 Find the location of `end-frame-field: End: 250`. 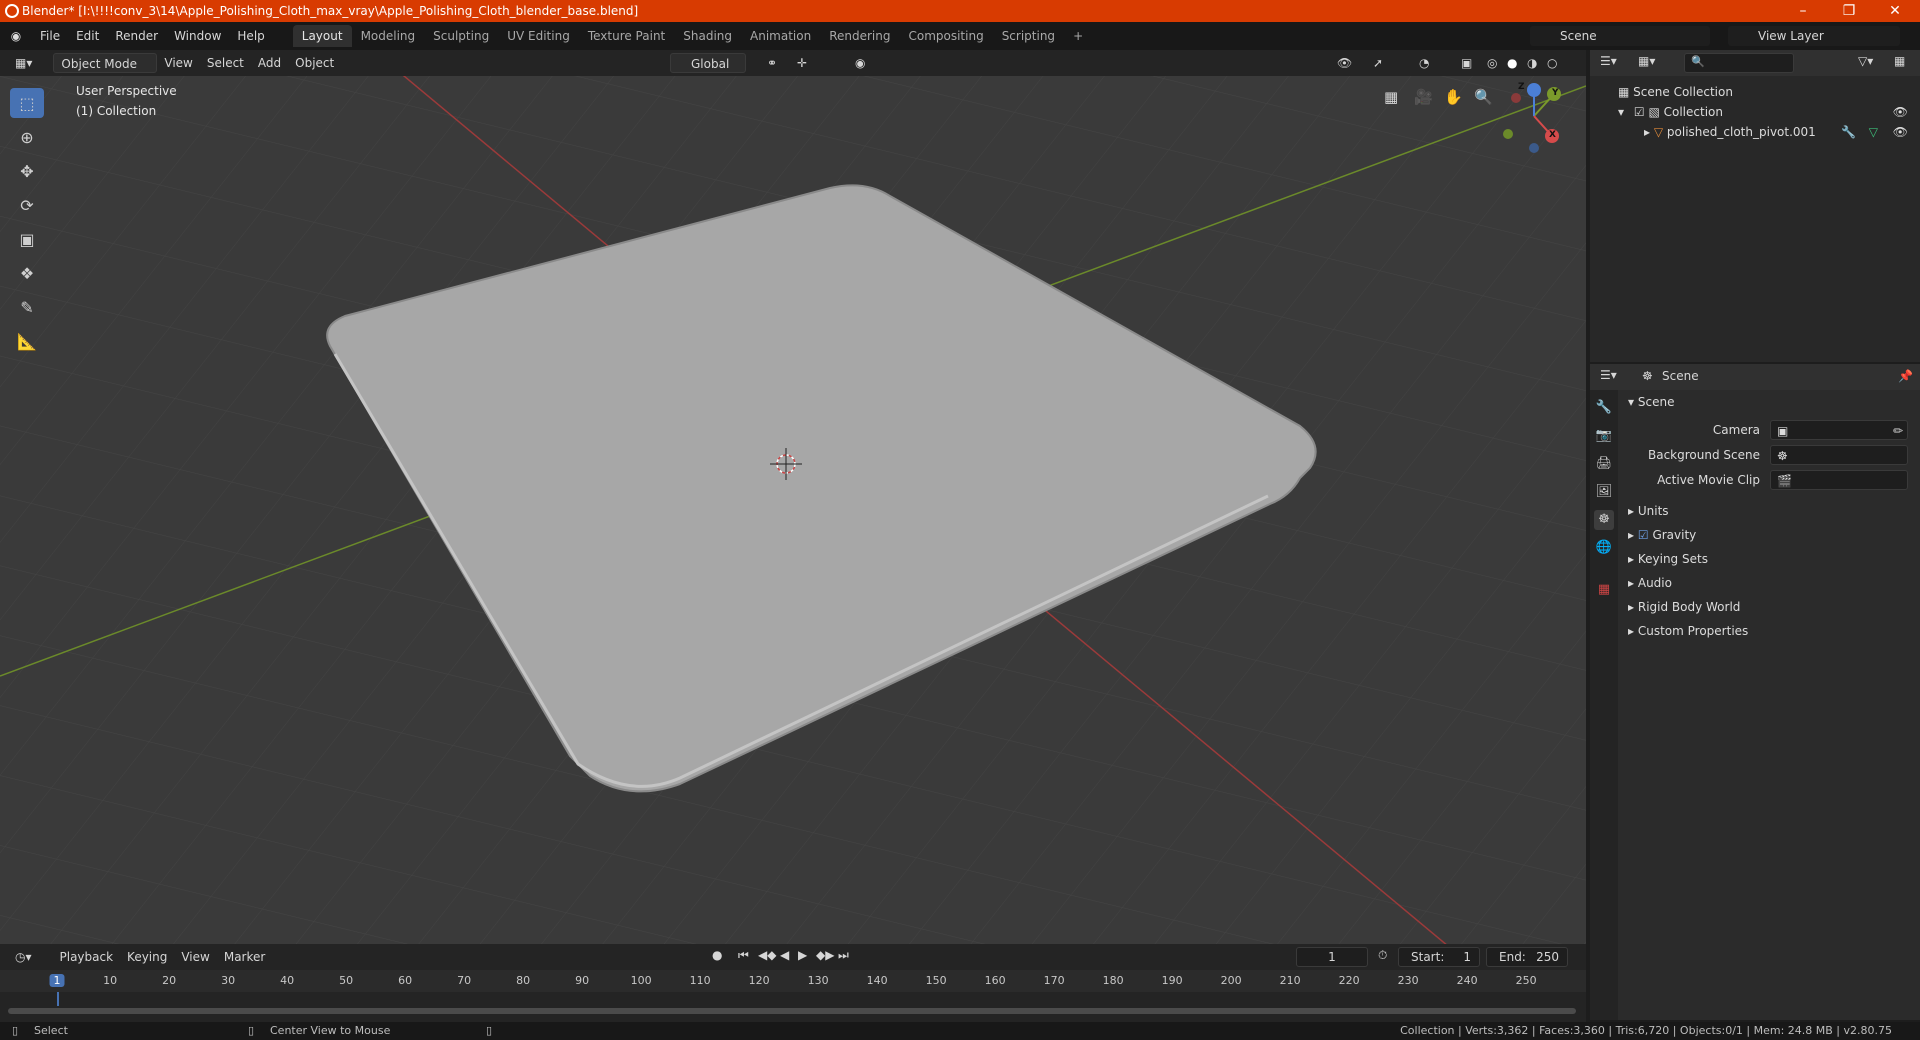

end-frame-field: End: 250 is located at coordinates (1527, 957).